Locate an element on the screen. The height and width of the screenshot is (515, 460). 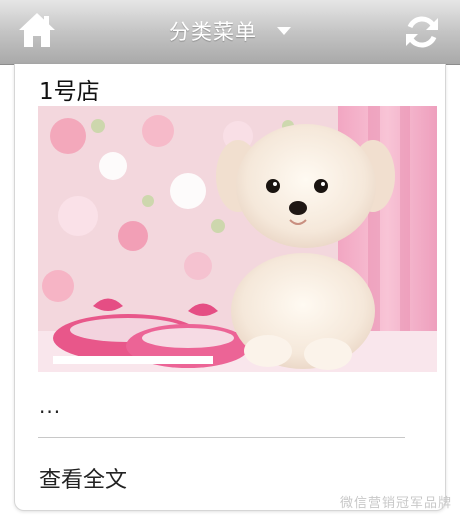
watermark: 微信营销冠军品牌 is located at coordinates (395, 503).